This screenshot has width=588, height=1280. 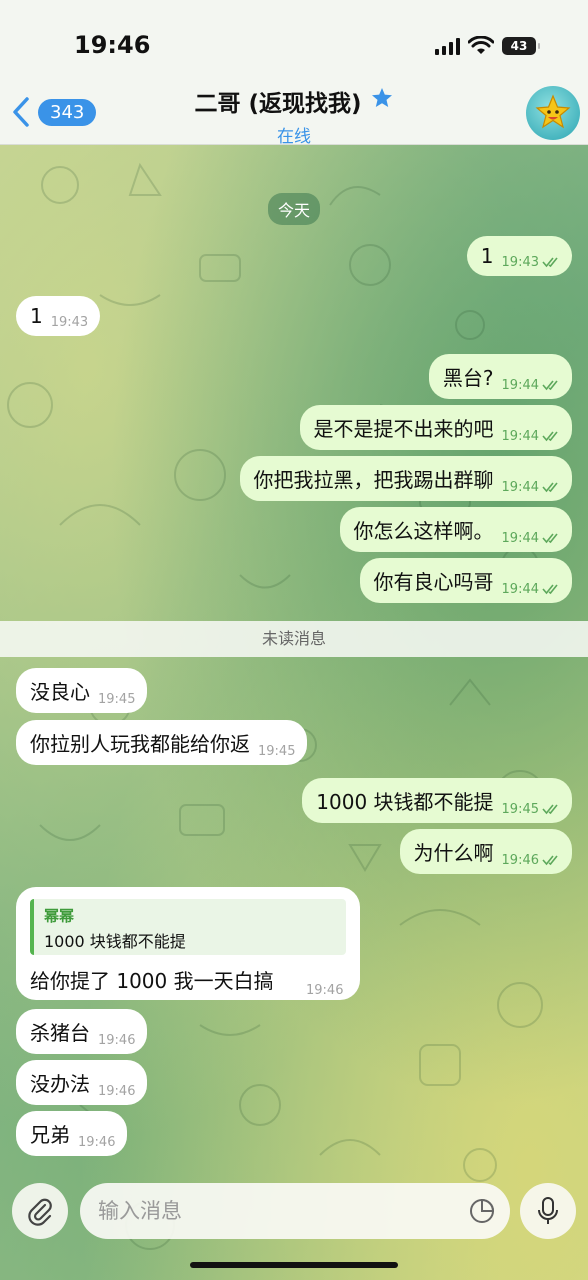 I want to click on microphone-icon, so click(x=548, y=1210).